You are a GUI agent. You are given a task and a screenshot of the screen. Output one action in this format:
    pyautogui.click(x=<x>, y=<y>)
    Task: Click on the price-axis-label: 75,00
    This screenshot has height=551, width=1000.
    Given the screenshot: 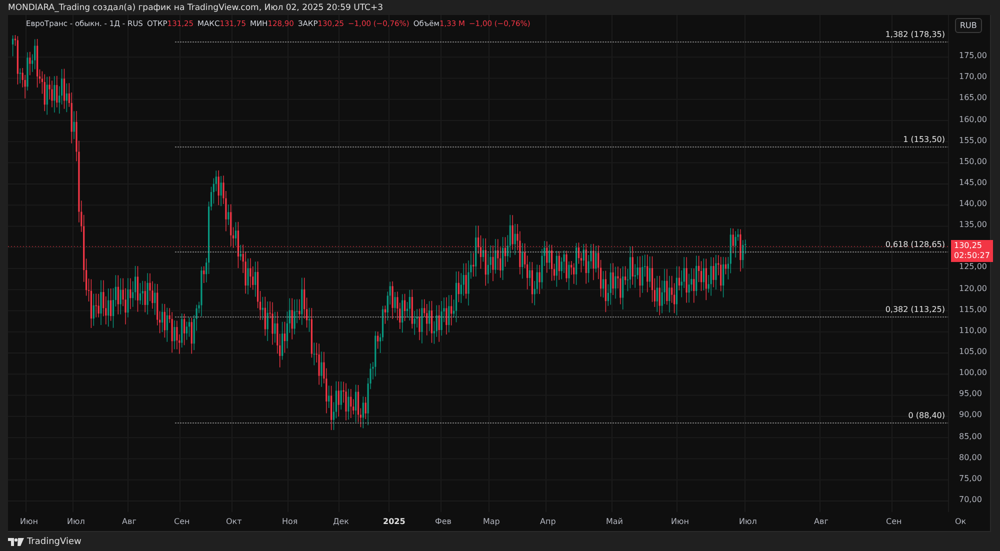 What is the action you would take?
    pyautogui.click(x=970, y=478)
    